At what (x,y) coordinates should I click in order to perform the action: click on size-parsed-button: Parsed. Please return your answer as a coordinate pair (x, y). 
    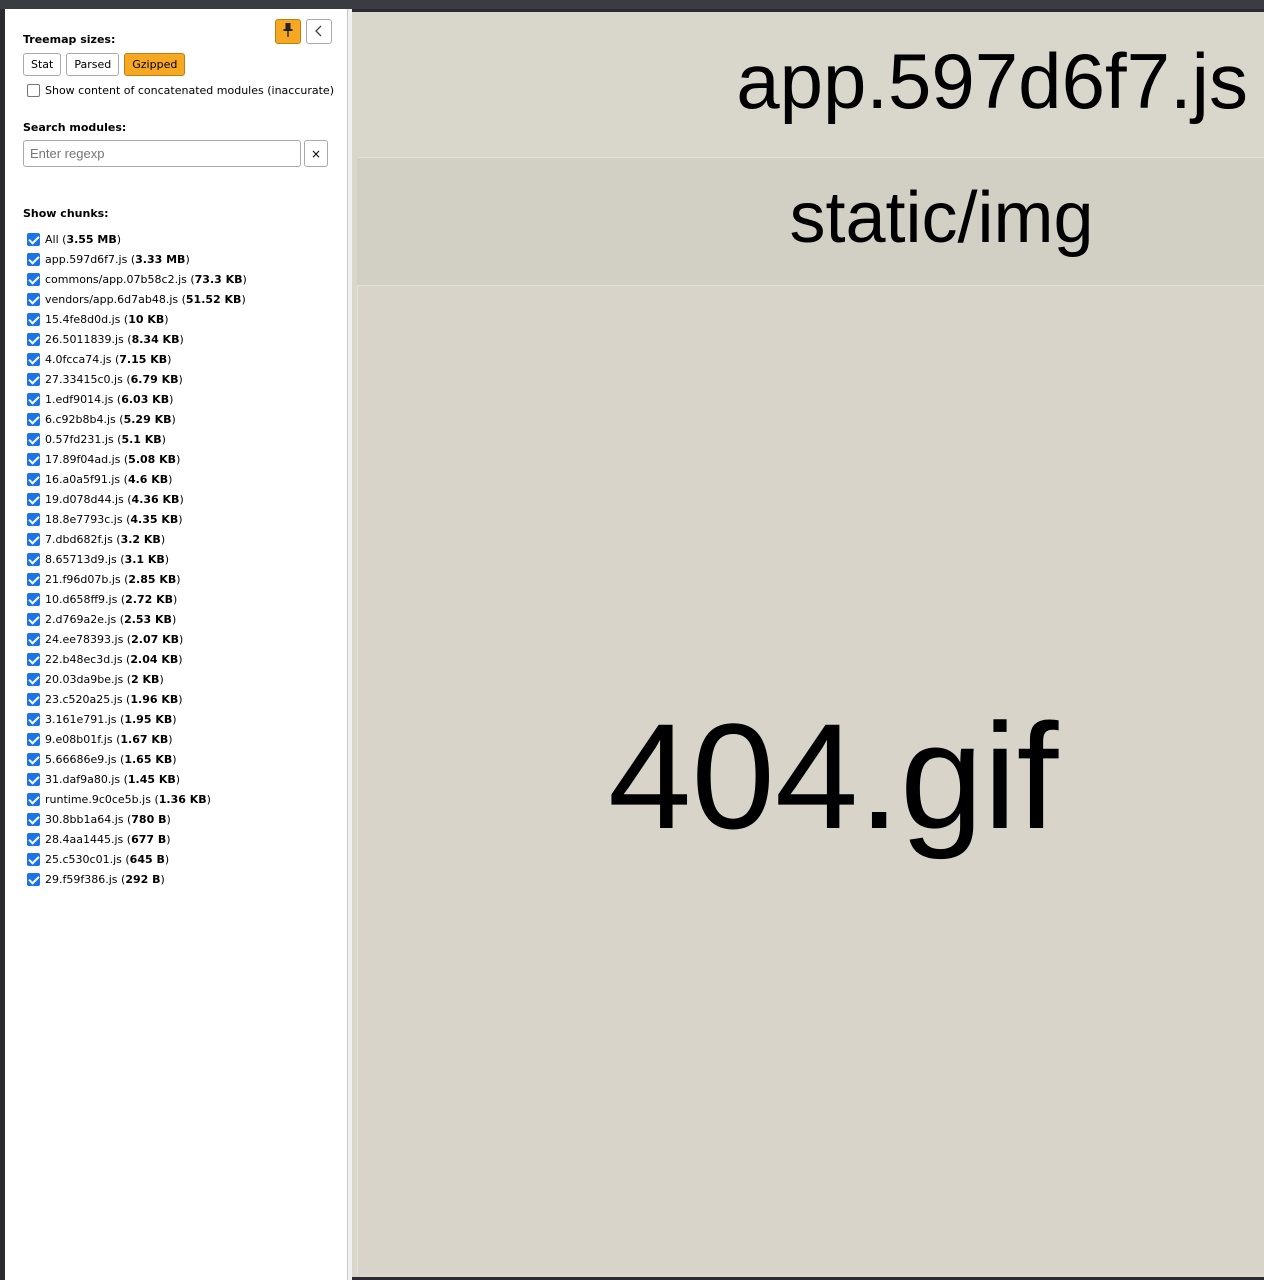
    Looking at the image, I should click on (93, 64).